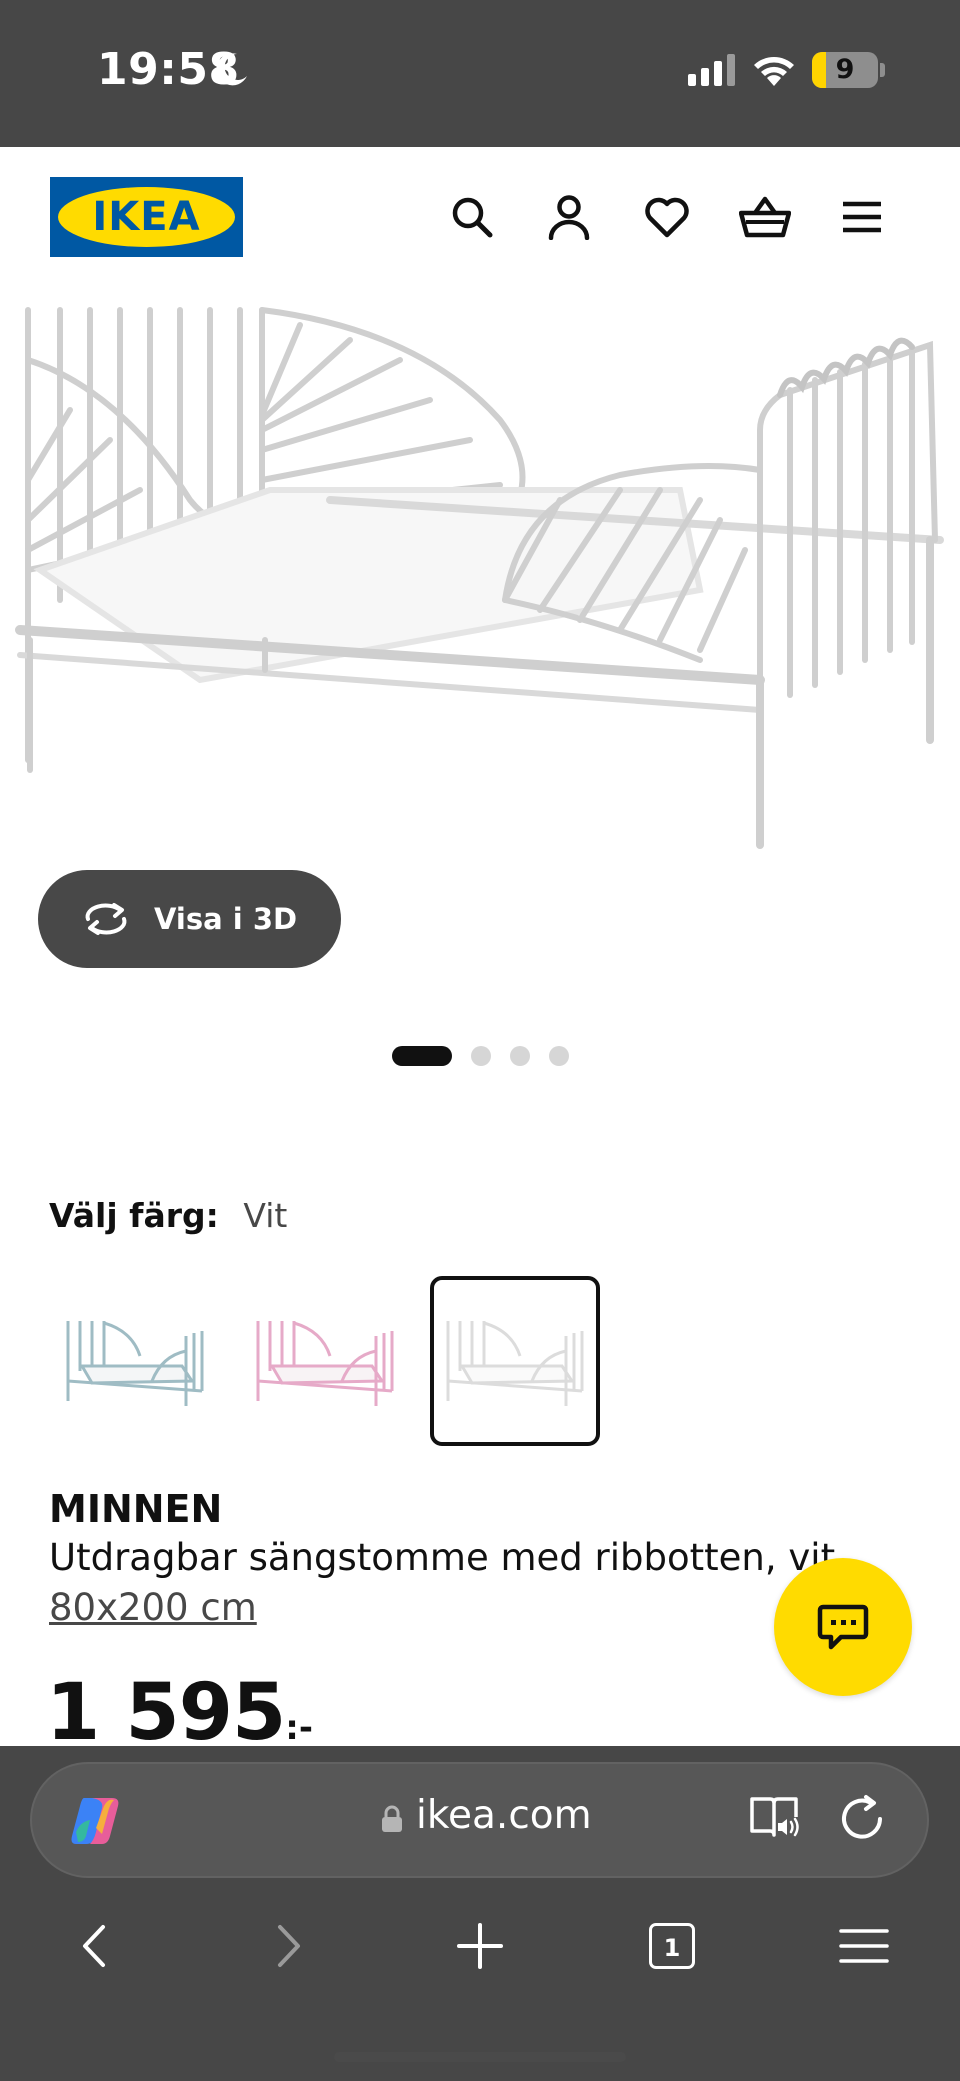 This screenshot has height=2081, width=960. I want to click on product-size-link: 80x200 cm, so click(153, 1607).